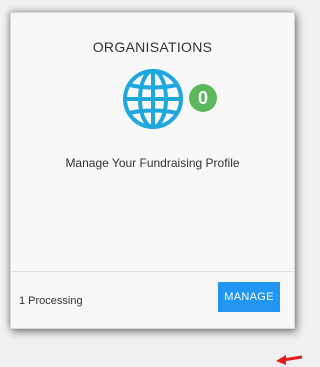  What do you see at coordinates (289, 360) in the screenshot?
I see `arrow-pointer-icon` at bounding box center [289, 360].